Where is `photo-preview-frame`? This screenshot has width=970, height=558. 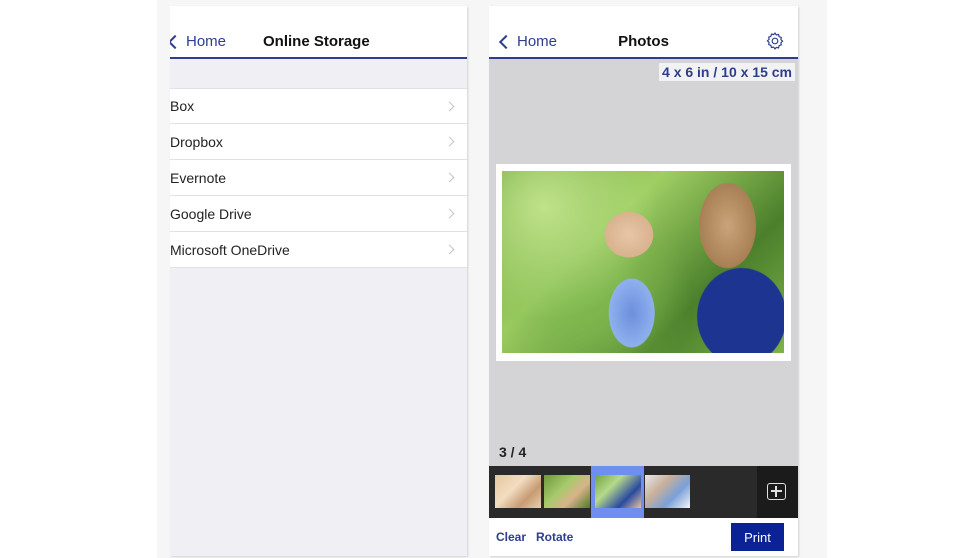
photo-preview-frame is located at coordinates (643, 262).